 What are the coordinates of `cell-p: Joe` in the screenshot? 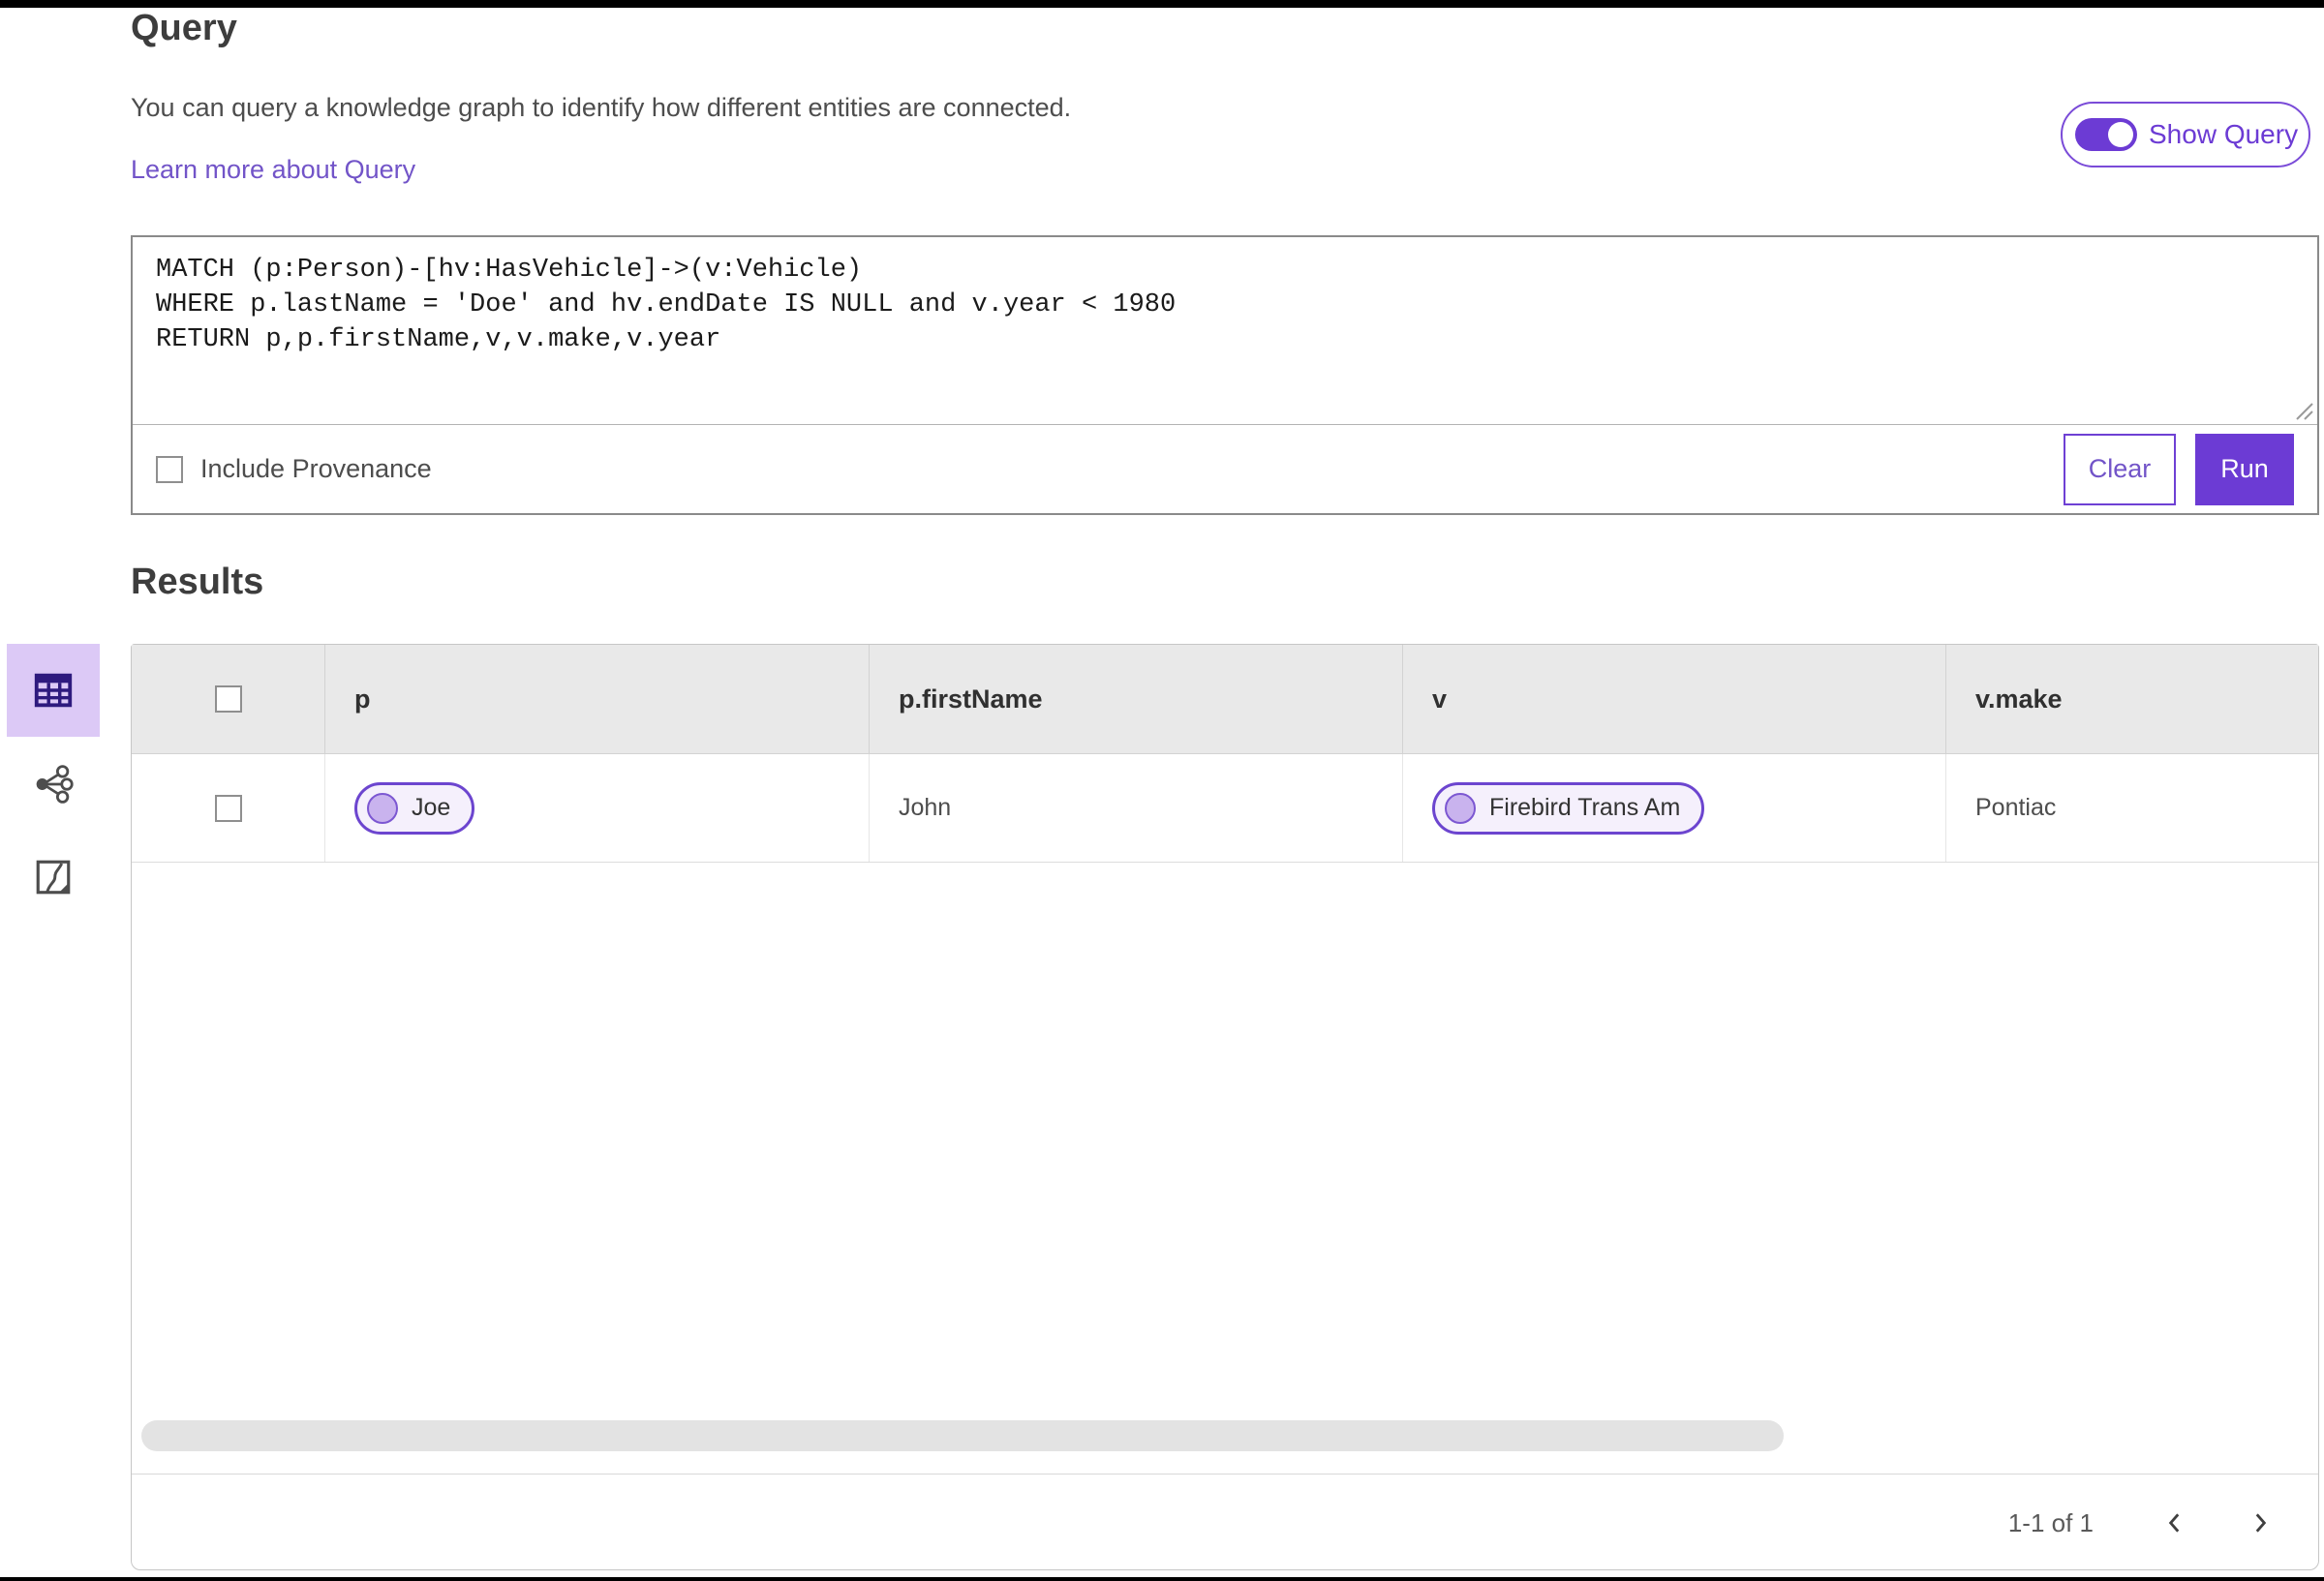 It's located at (597, 808).